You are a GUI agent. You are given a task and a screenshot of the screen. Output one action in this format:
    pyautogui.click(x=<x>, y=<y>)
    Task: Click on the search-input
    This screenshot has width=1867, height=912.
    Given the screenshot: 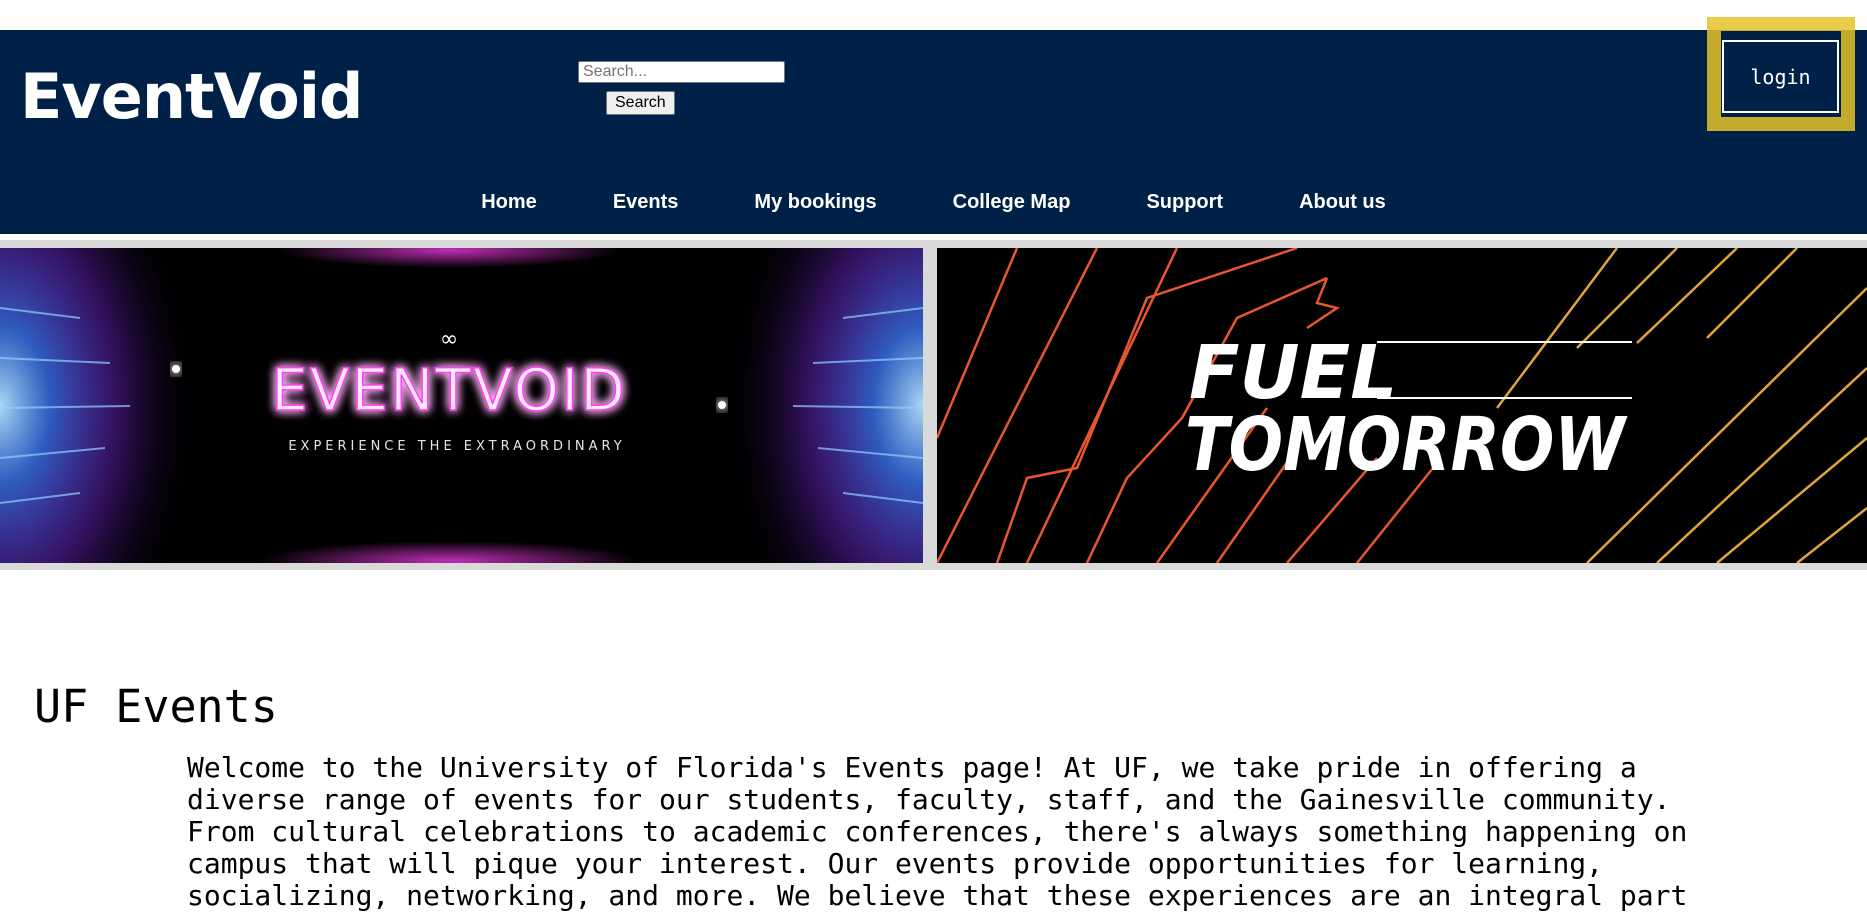 What is the action you would take?
    pyautogui.click(x=681, y=72)
    